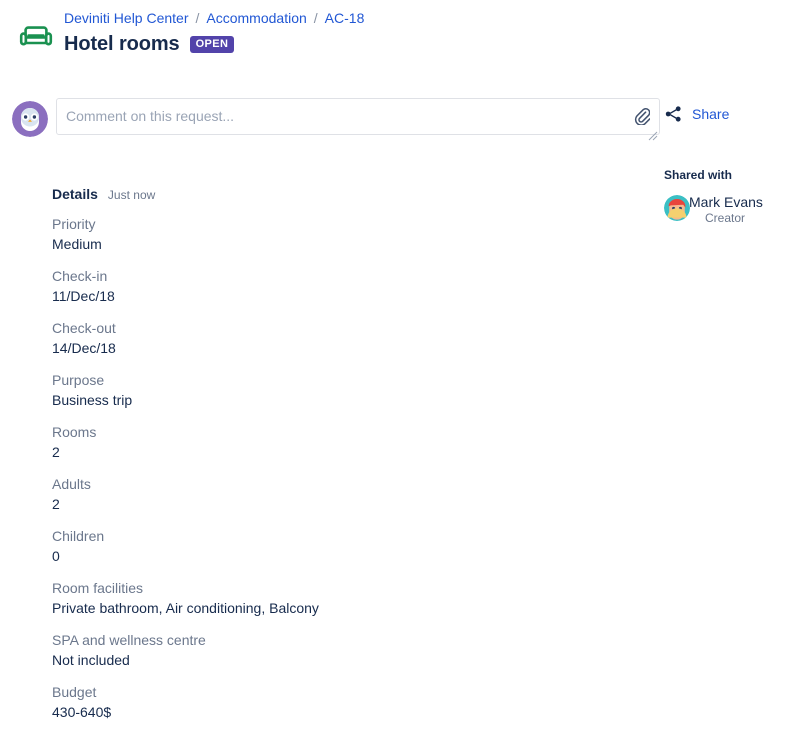 The image size is (787, 734). What do you see at coordinates (256, 18) in the screenshot?
I see `breadcrumb-item-accommodation: Accommodation` at bounding box center [256, 18].